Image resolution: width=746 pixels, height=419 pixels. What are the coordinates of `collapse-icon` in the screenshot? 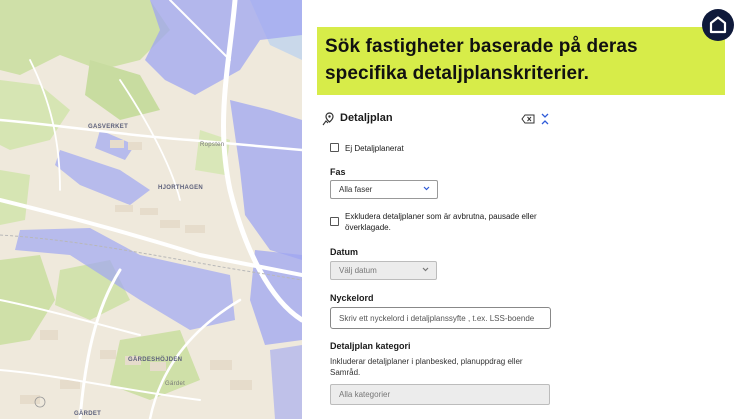 It's located at (545, 119).